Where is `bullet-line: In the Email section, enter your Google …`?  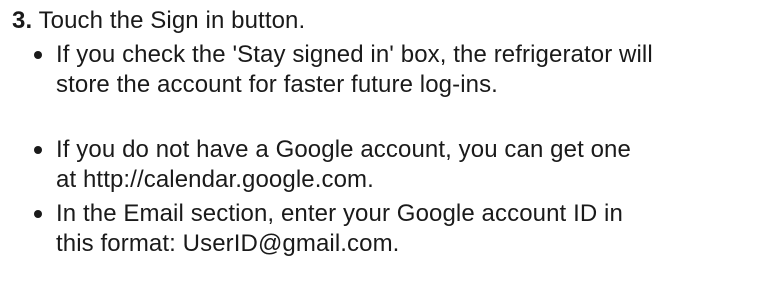
bullet-line: In the Email section, enter your Google … is located at coordinates (339, 213).